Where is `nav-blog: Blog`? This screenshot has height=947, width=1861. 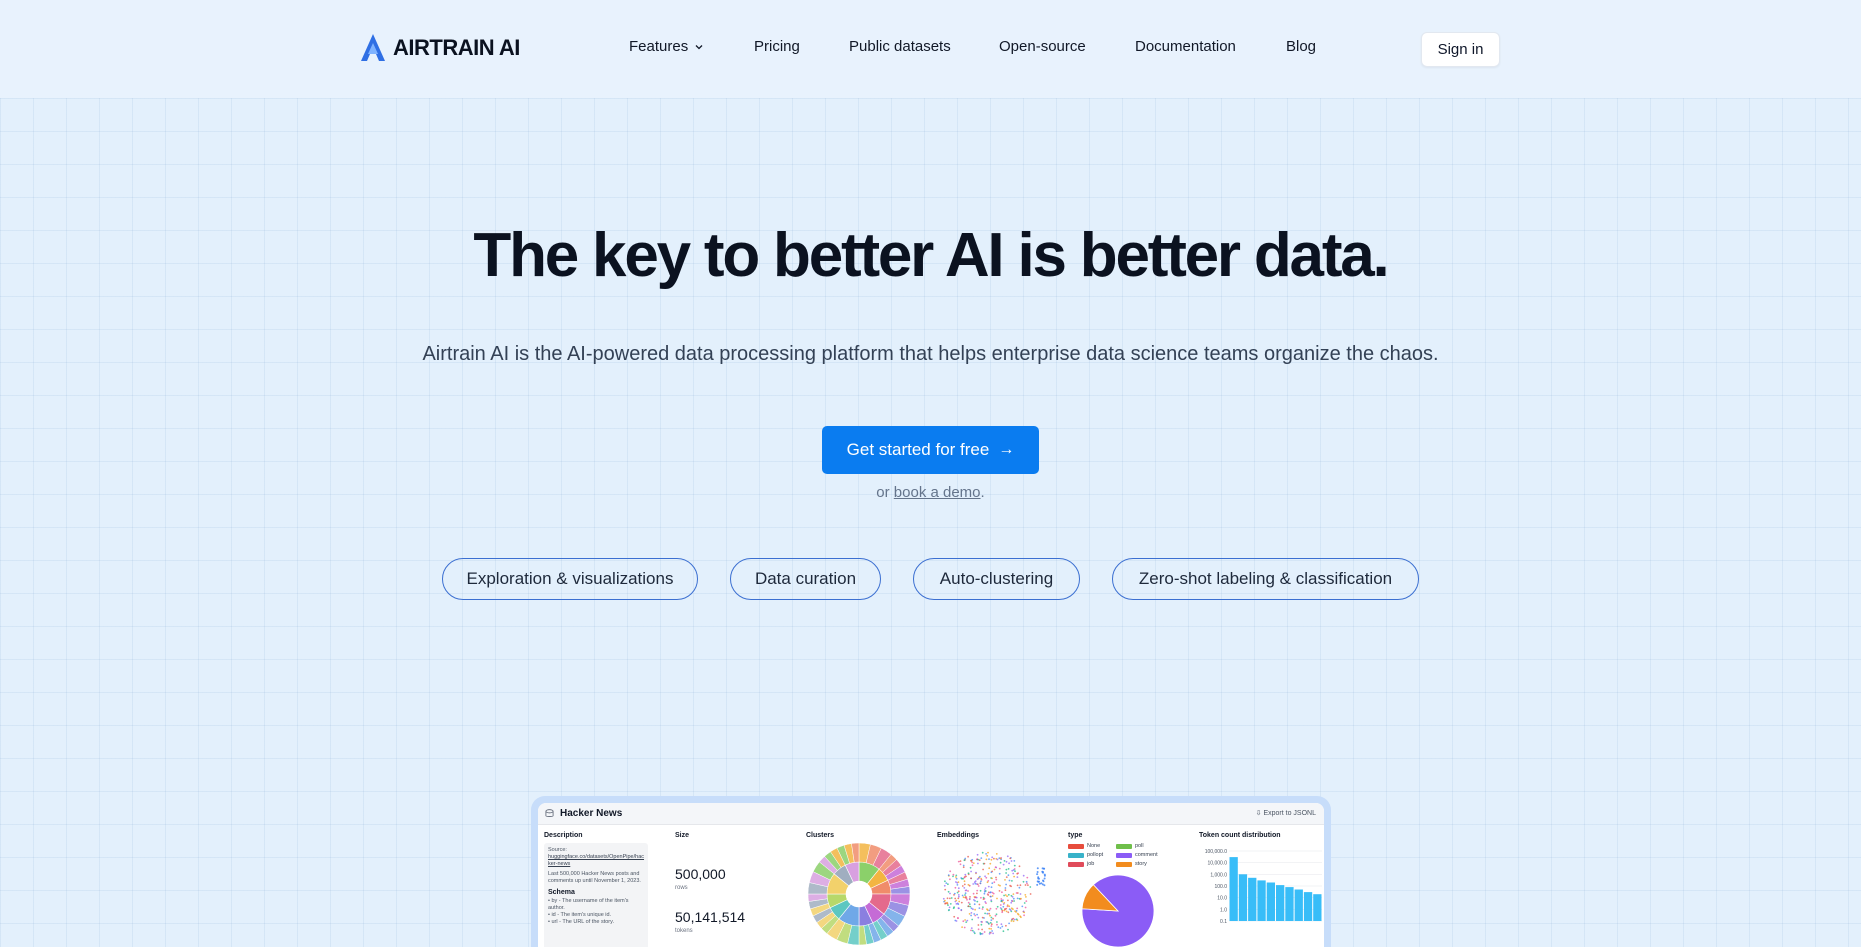 nav-blog: Blog is located at coordinates (1301, 46).